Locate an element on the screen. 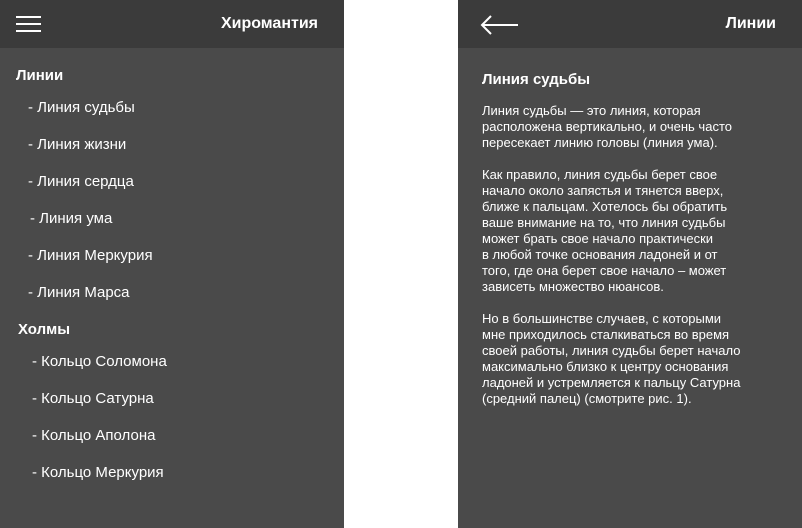 The height and width of the screenshot is (528, 802). nav-item-mars-line: - Линия Марса is located at coordinates (79, 292).